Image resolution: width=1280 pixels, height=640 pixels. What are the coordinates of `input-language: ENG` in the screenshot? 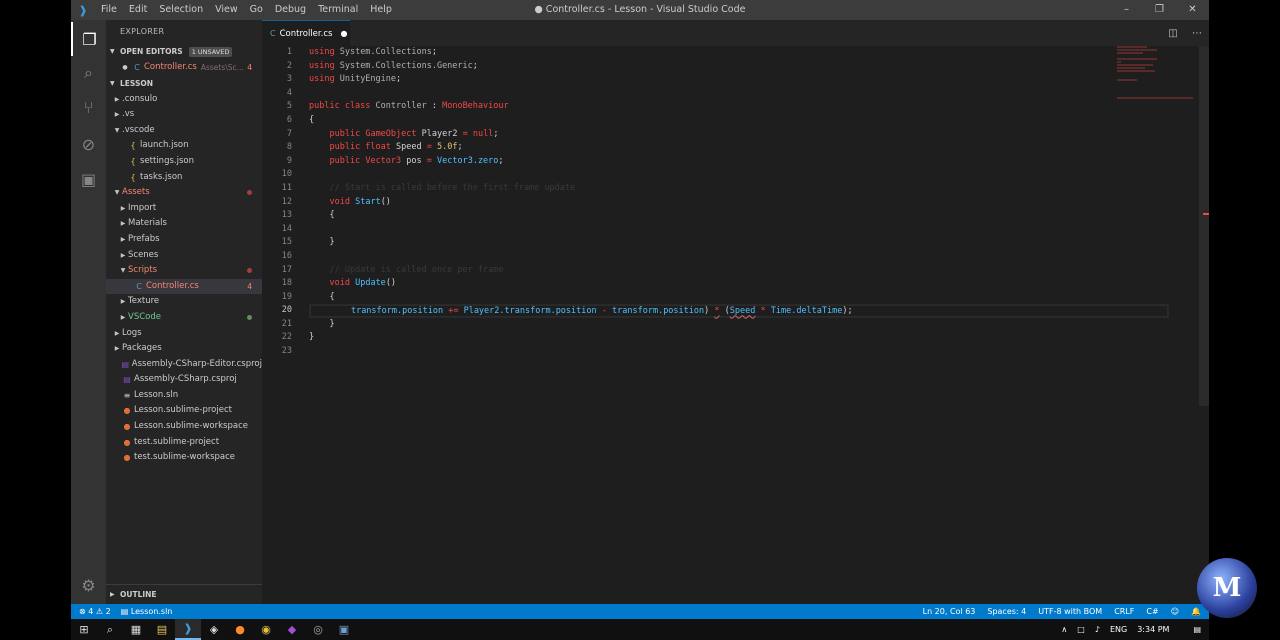 It's located at (1118, 629).